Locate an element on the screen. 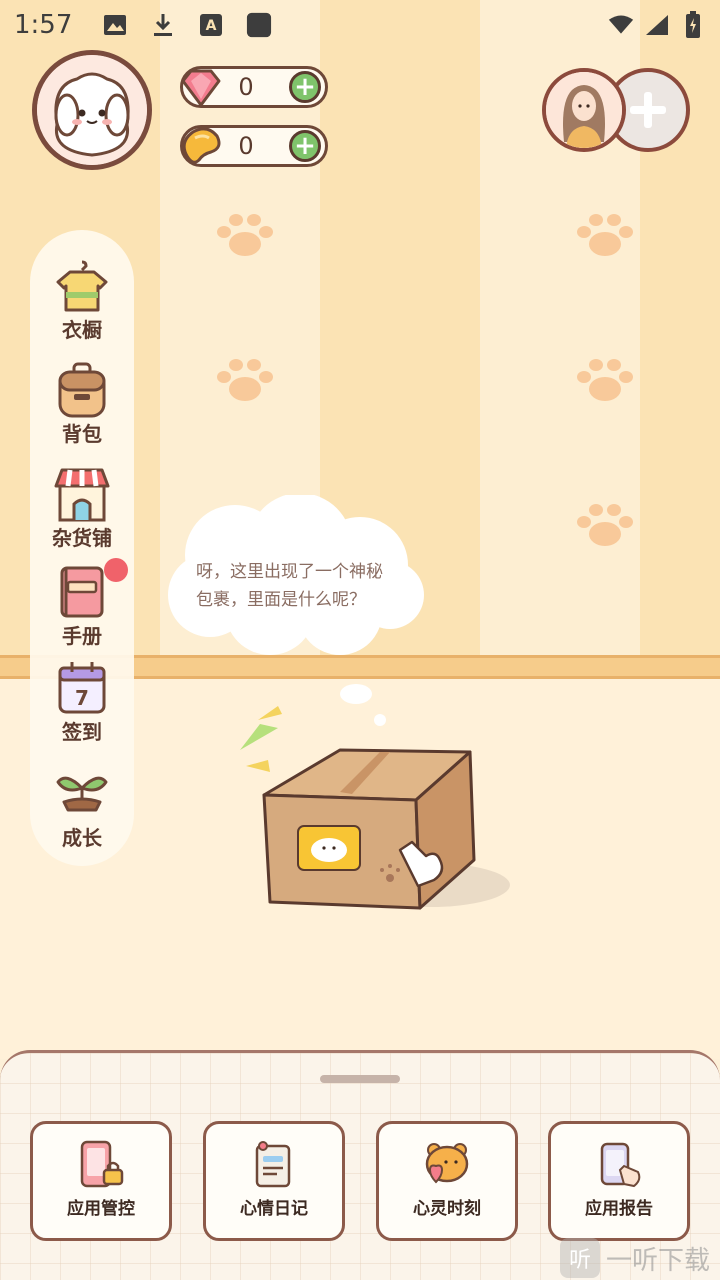 The height and width of the screenshot is (1280, 720). app-report-card: 应用报告 is located at coordinates (619, 1181).